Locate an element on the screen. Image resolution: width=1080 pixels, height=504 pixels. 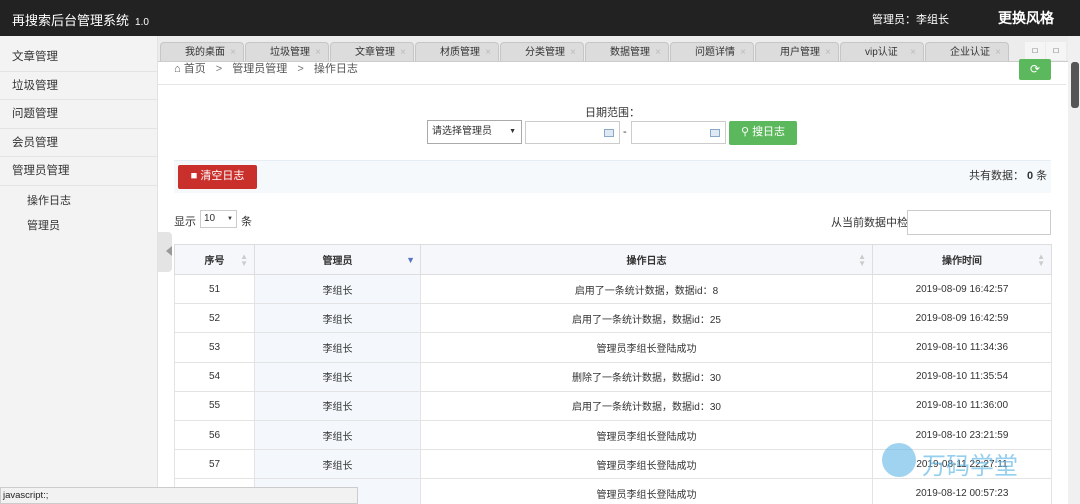
search-log-button: ⚲ 搜日志 is located at coordinates (763, 133).